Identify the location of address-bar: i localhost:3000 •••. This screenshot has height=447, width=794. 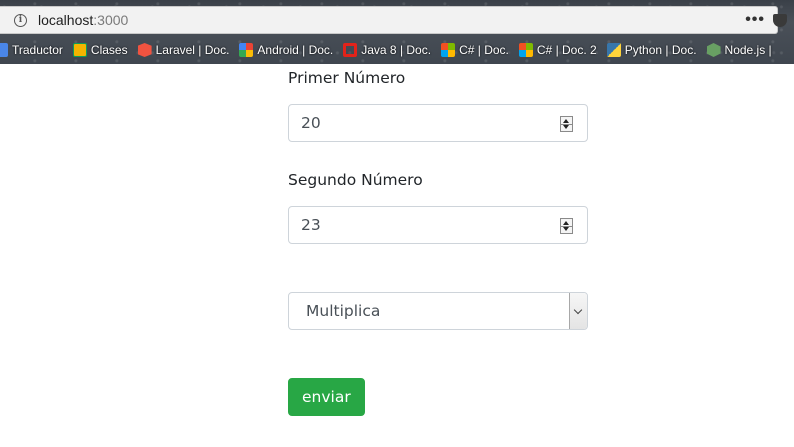
(393, 20).